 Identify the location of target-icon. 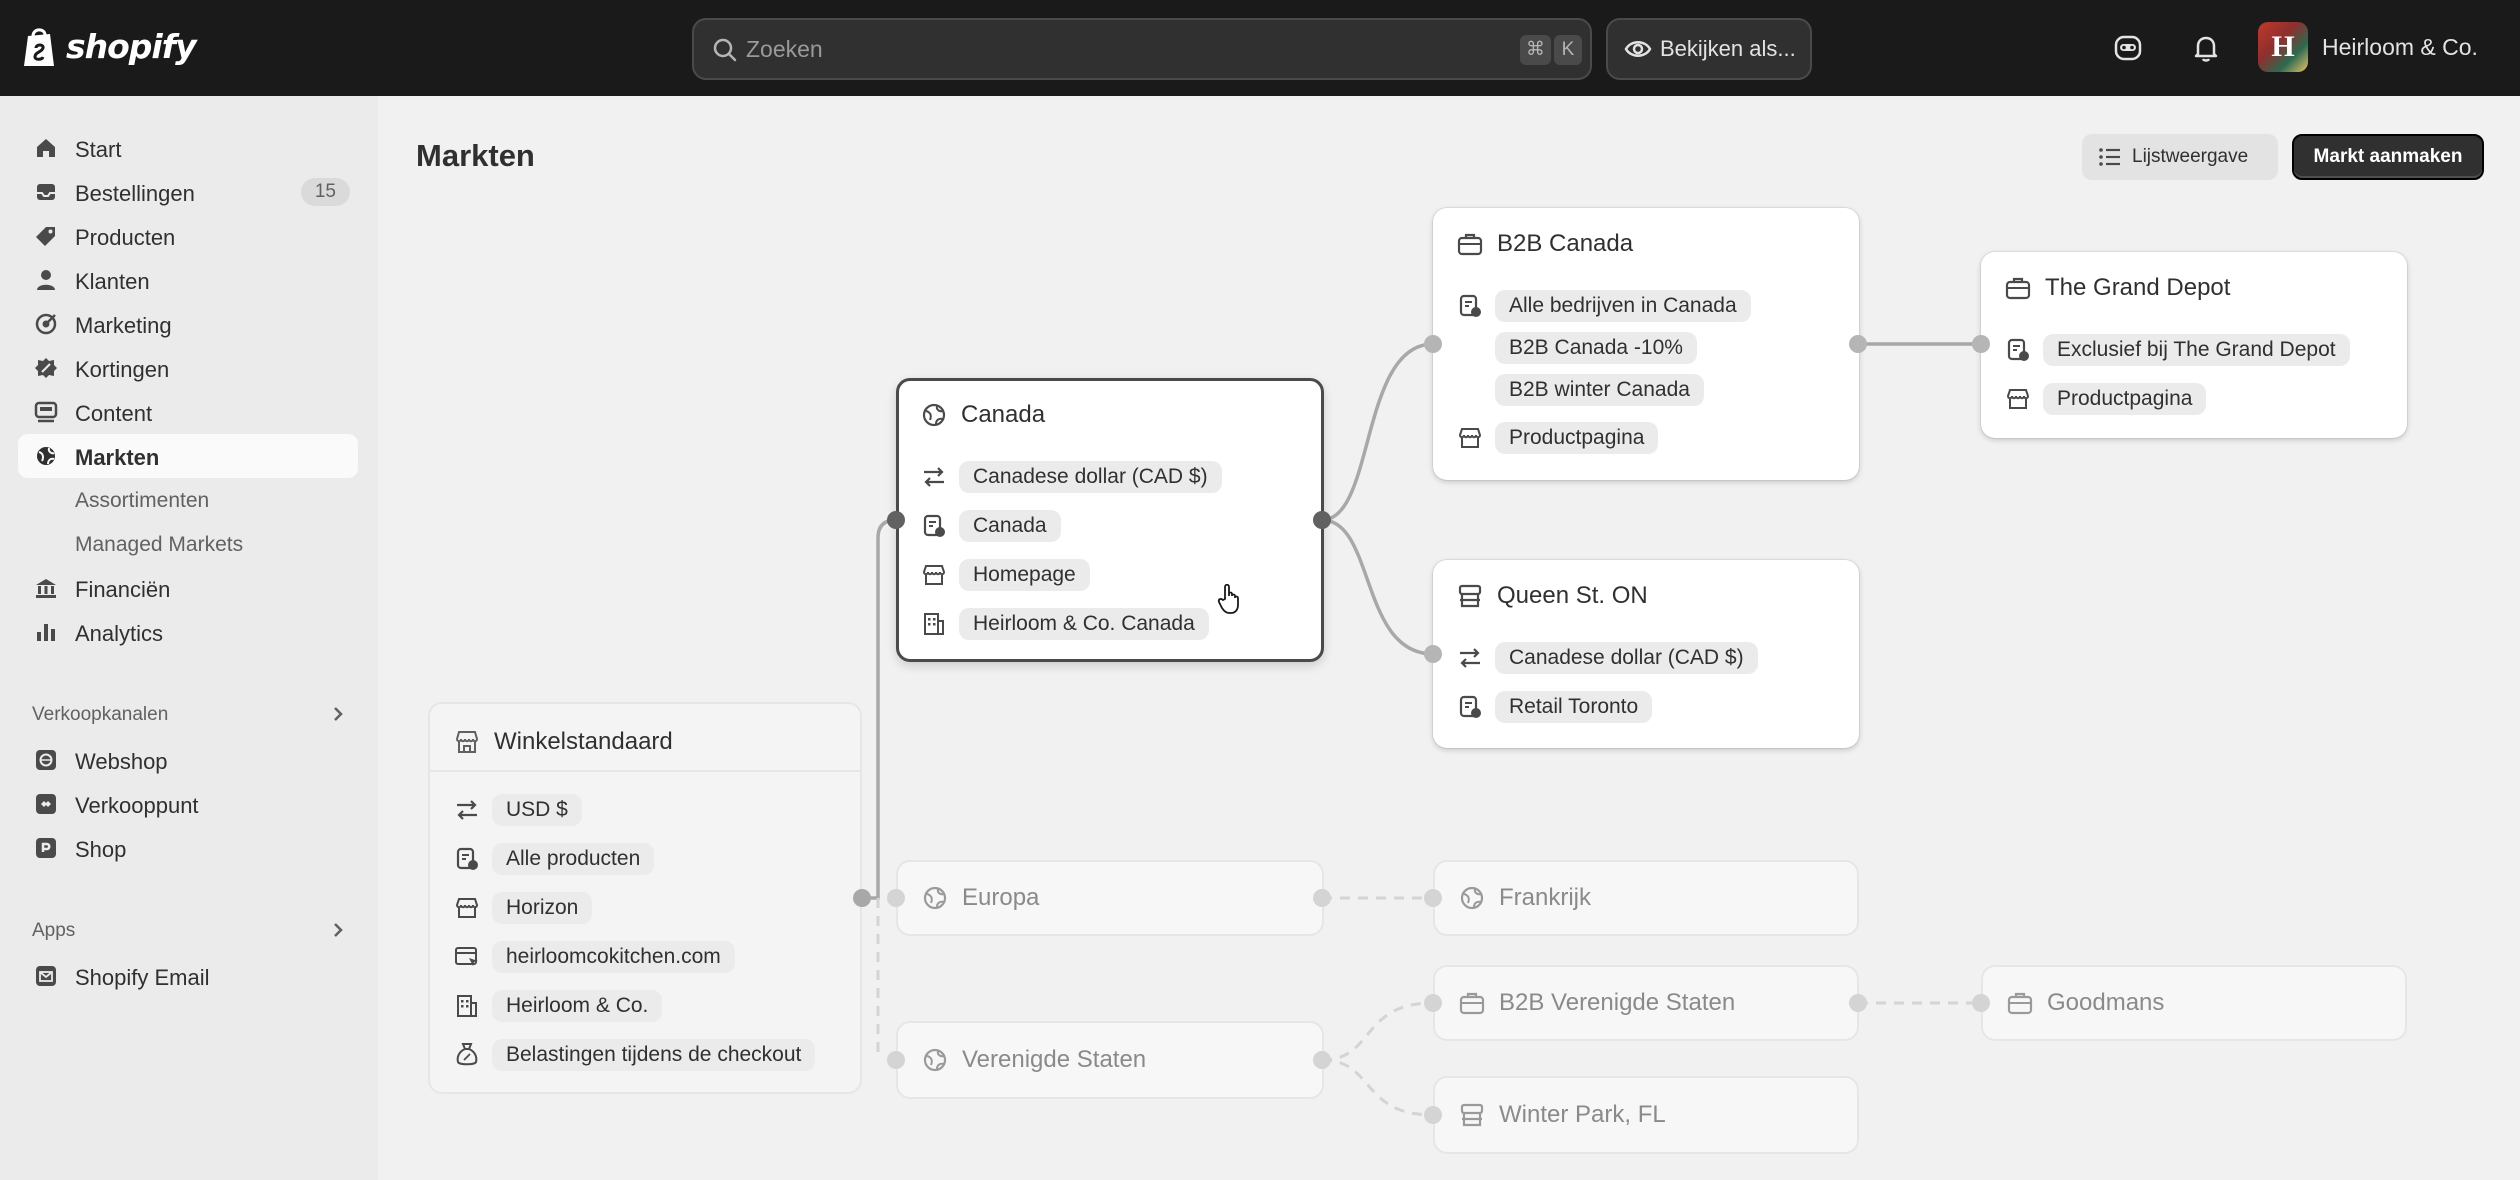
(46, 324).